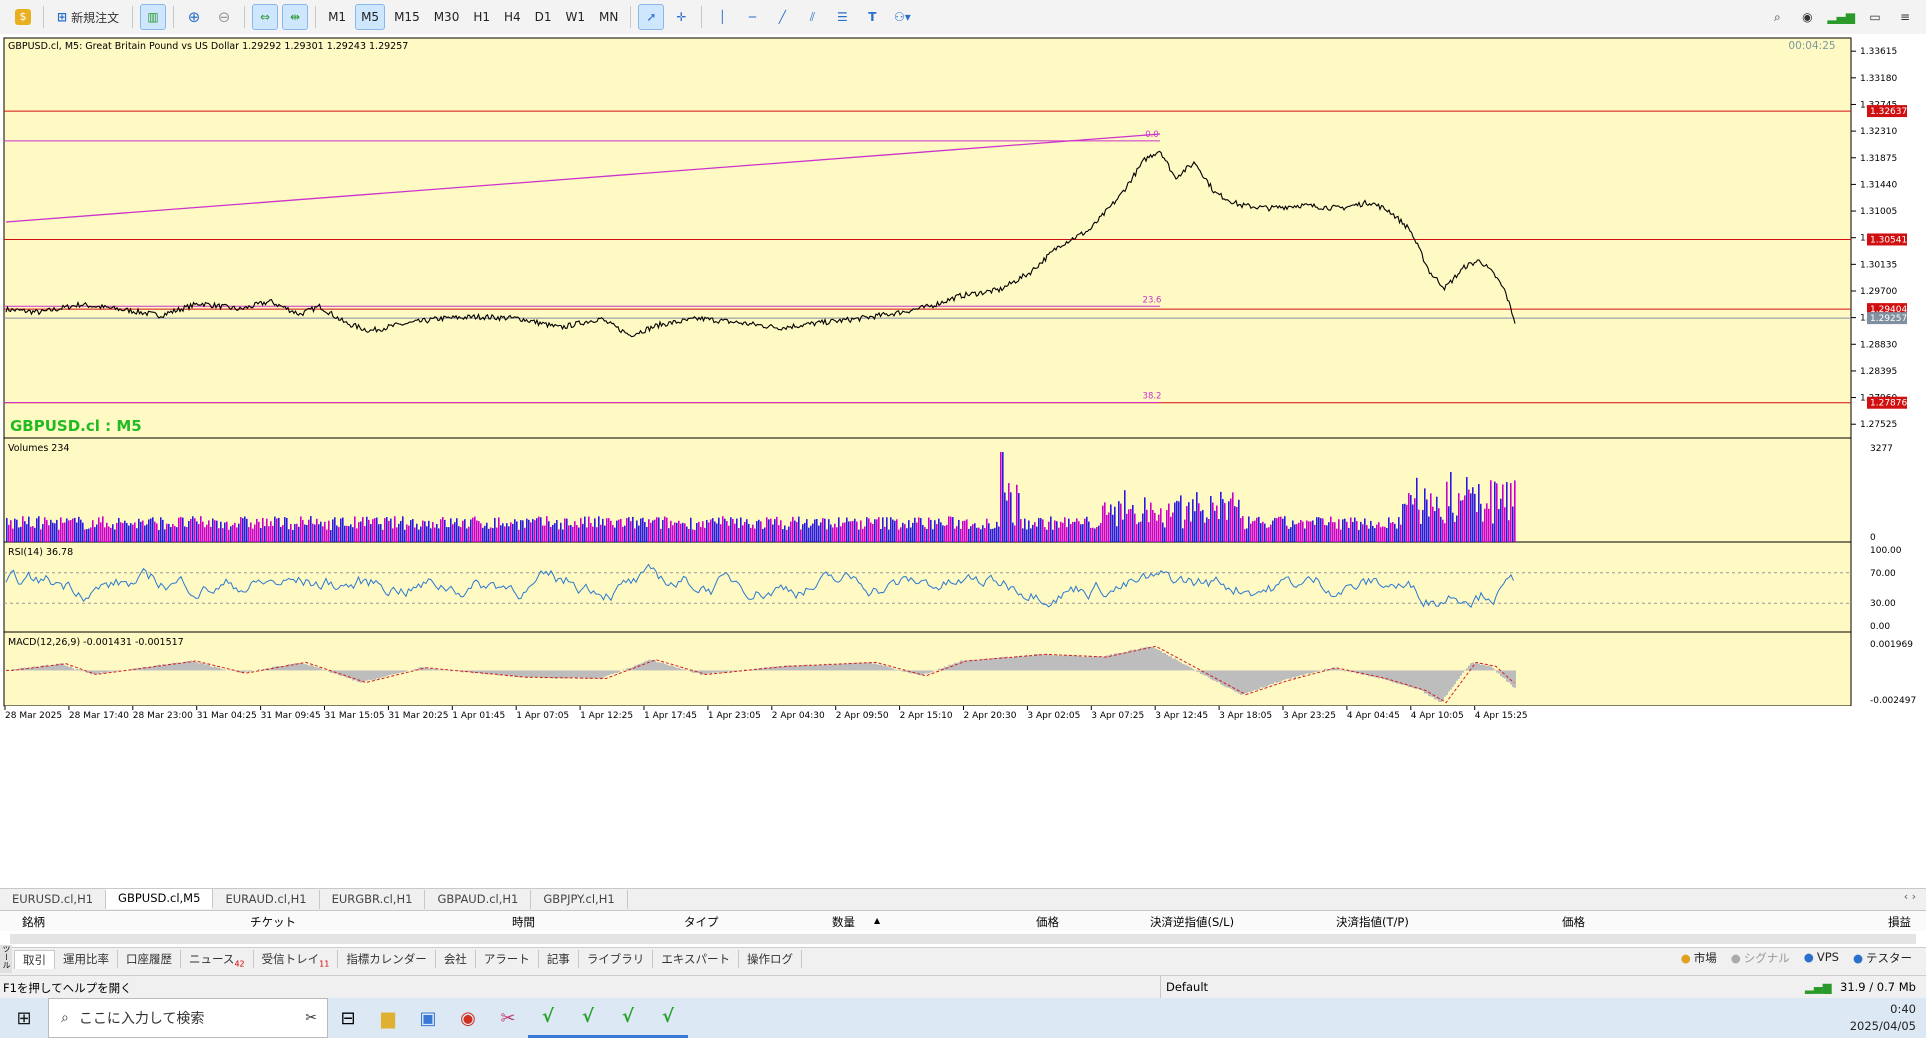 The image size is (1926, 1038). What do you see at coordinates (576, 17) in the screenshot?
I see `timeframe-w1-button: W1` at bounding box center [576, 17].